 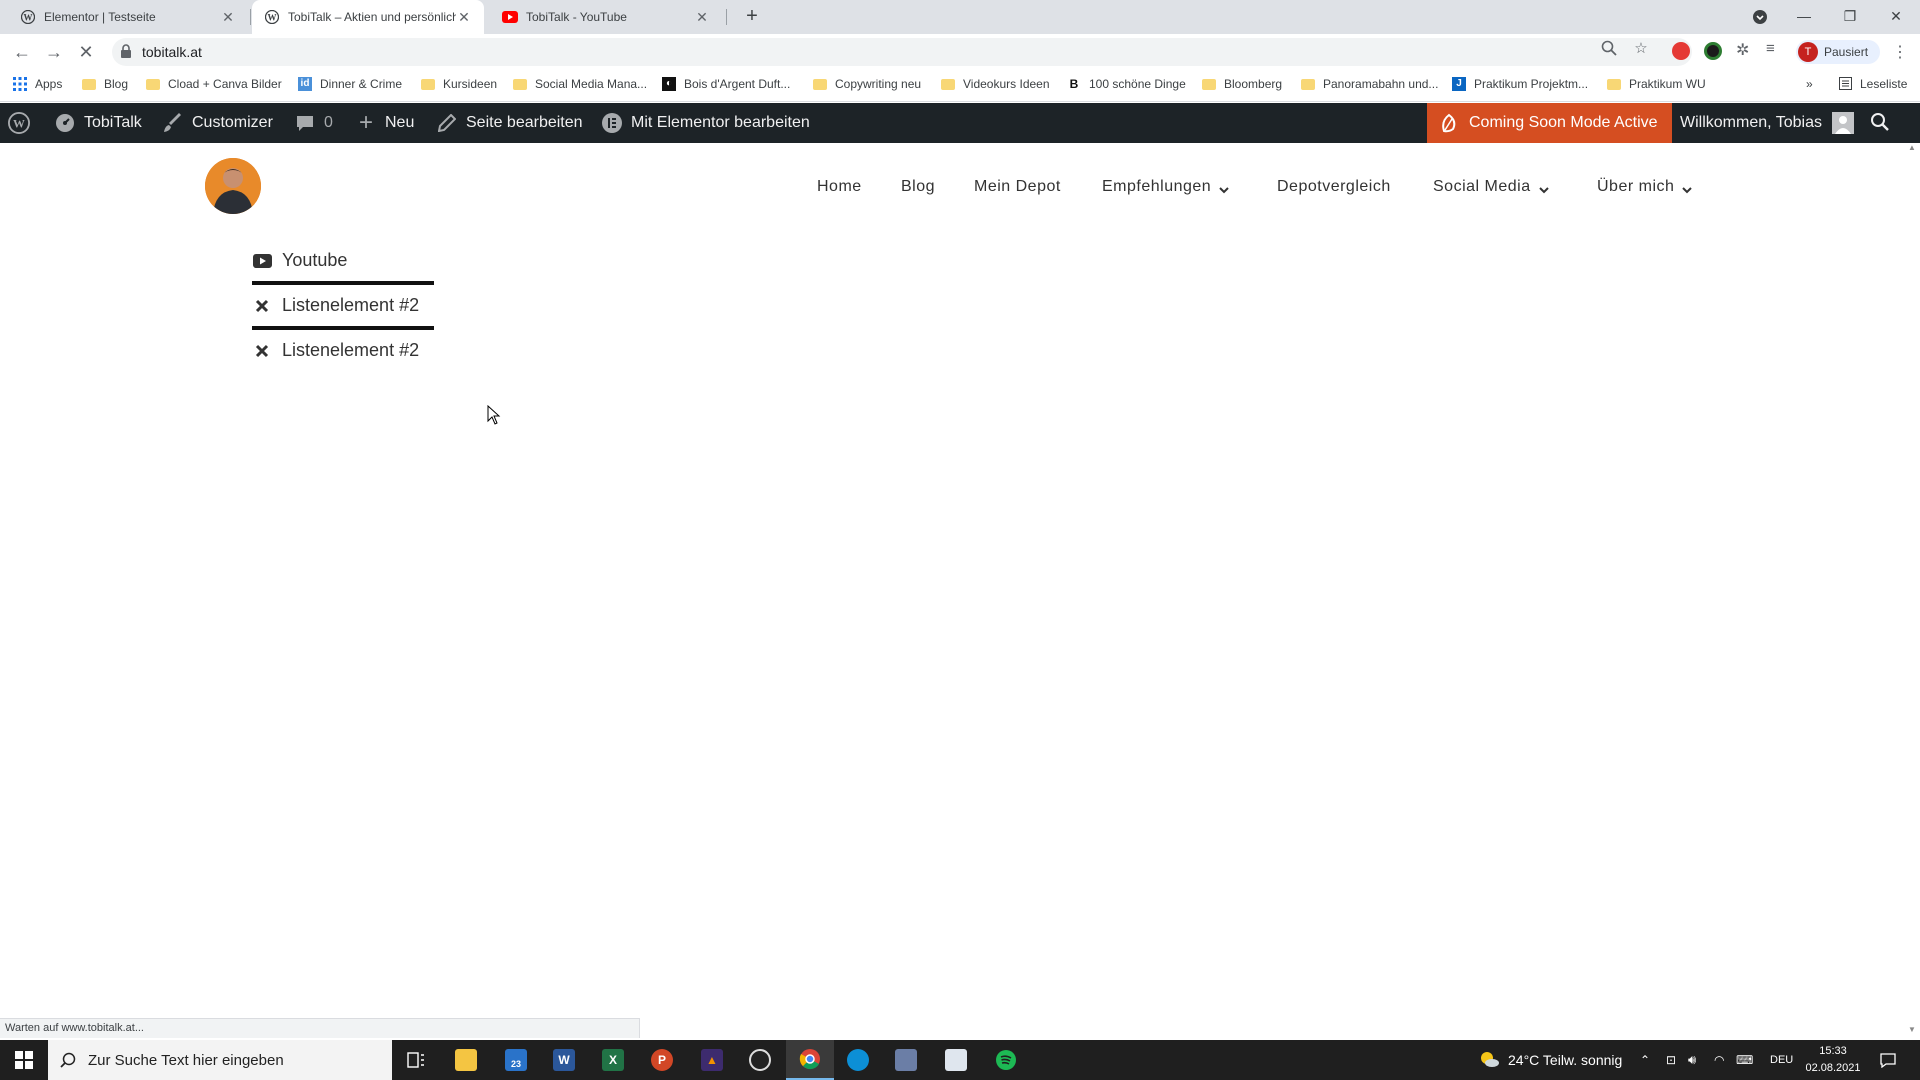 I want to click on avatar: T, so click(x=1808, y=52).